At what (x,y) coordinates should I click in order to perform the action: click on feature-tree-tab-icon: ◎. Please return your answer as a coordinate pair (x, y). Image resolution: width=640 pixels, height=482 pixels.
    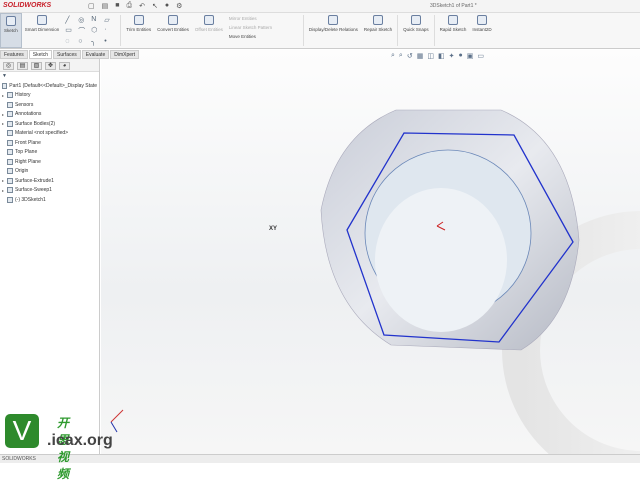
    Looking at the image, I should click on (8, 66).